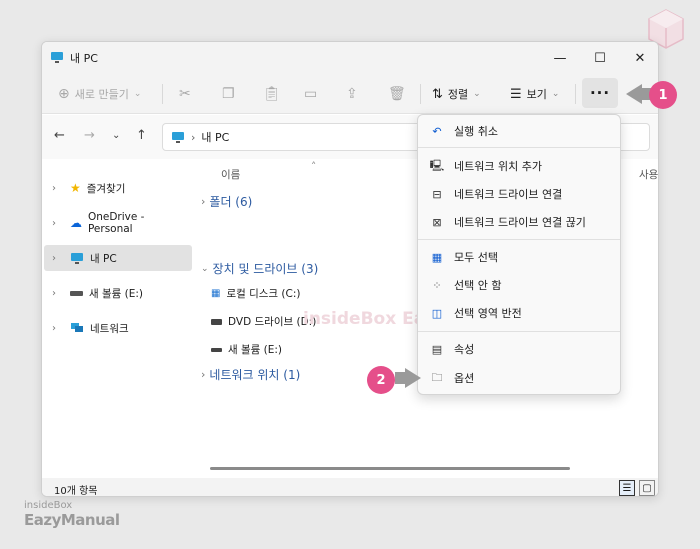 The width and height of the screenshot is (700, 549). Describe the element at coordinates (437, 349) in the screenshot. I see `properties-icon: ▤` at that location.